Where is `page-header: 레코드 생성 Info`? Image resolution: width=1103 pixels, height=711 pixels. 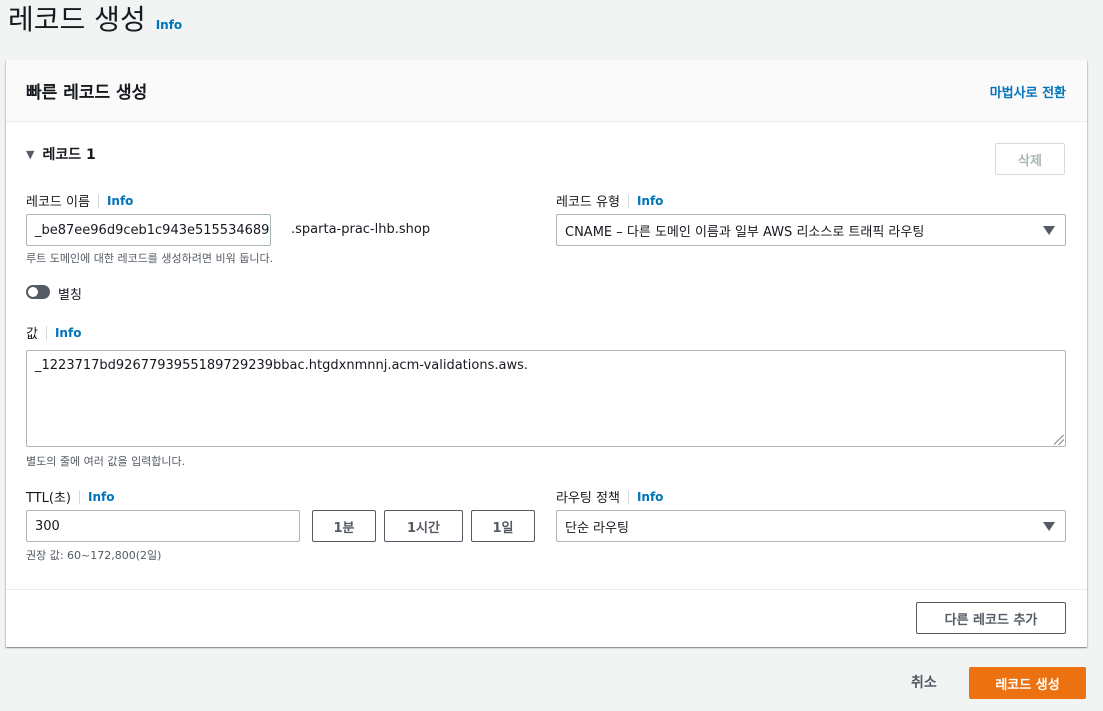 page-header: 레코드 생성 Info is located at coordinates (95, 20).